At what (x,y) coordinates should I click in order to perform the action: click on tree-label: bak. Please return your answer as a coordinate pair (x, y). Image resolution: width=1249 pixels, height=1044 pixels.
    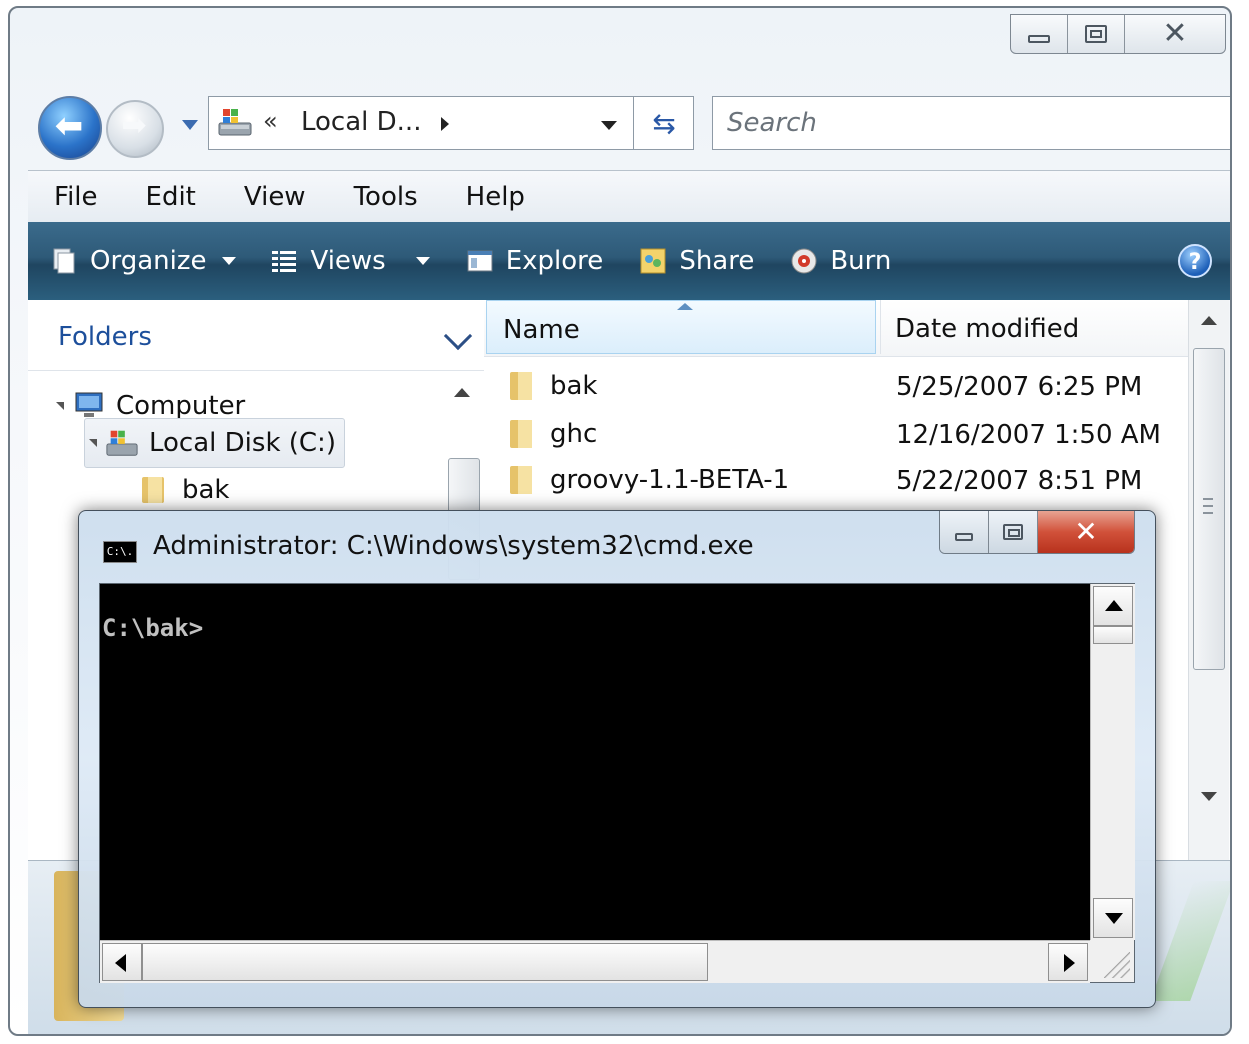
    Looking at the image, I should click on (206, 490).